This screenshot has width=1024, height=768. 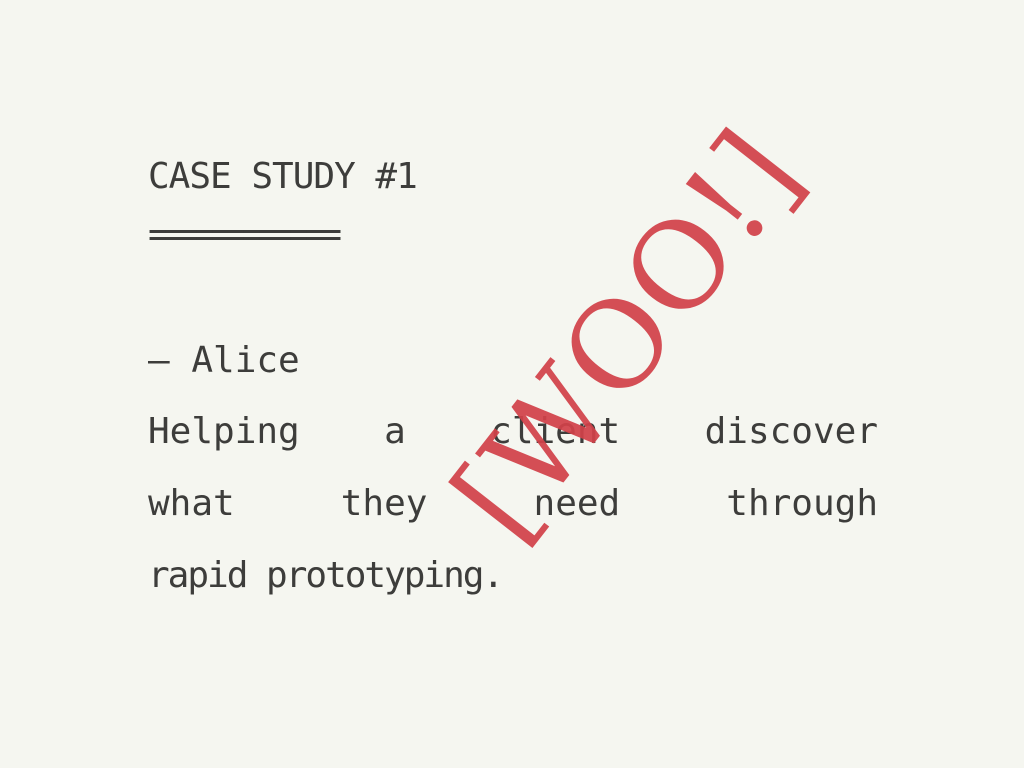 I want to click on case-study-title: CASE STUDY #1, so click(x=283, y=176).